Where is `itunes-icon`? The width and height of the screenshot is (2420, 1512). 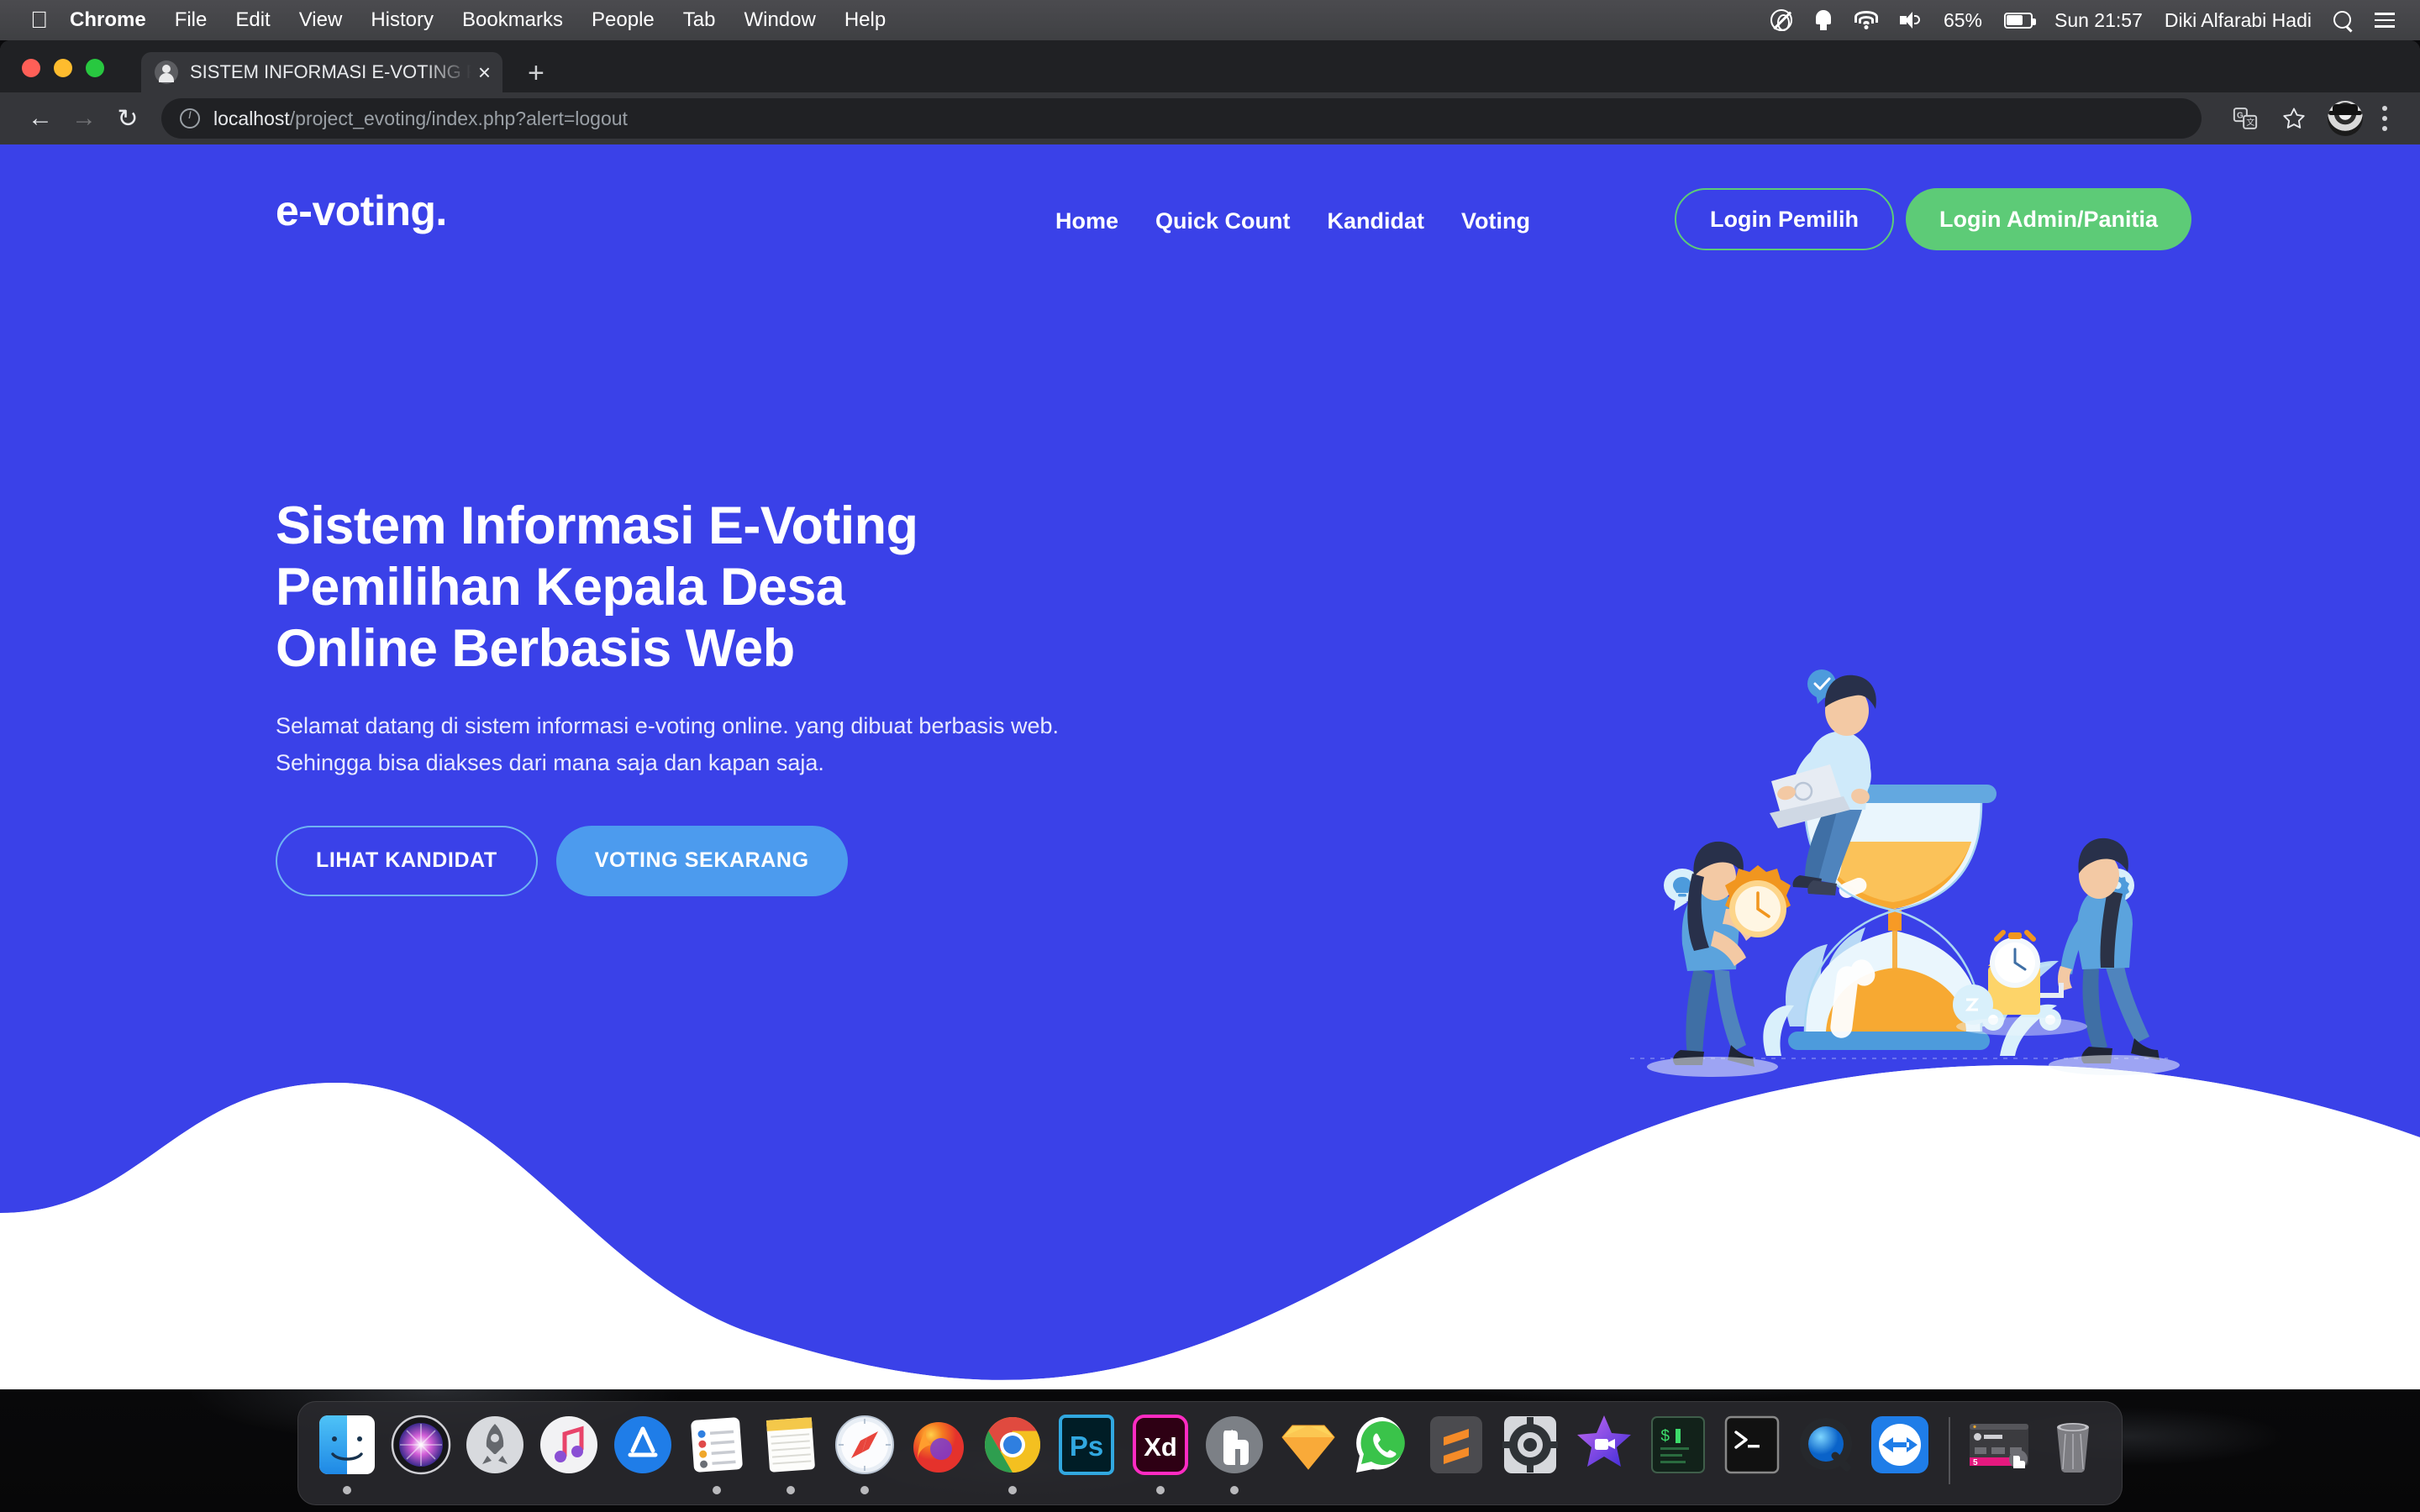 itunes-icon is located at coordinates (569, 1445).